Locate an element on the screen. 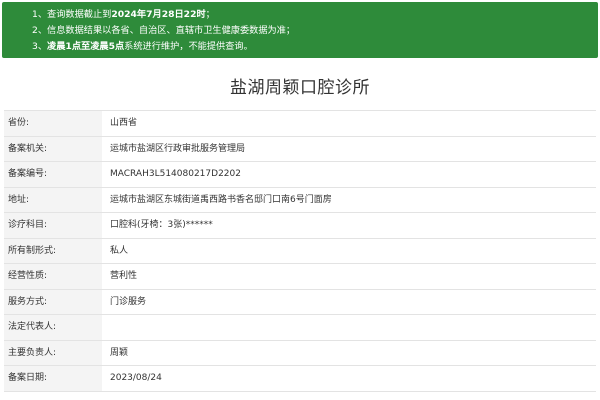  notice-text: ； is located at coordinates (210, 14).